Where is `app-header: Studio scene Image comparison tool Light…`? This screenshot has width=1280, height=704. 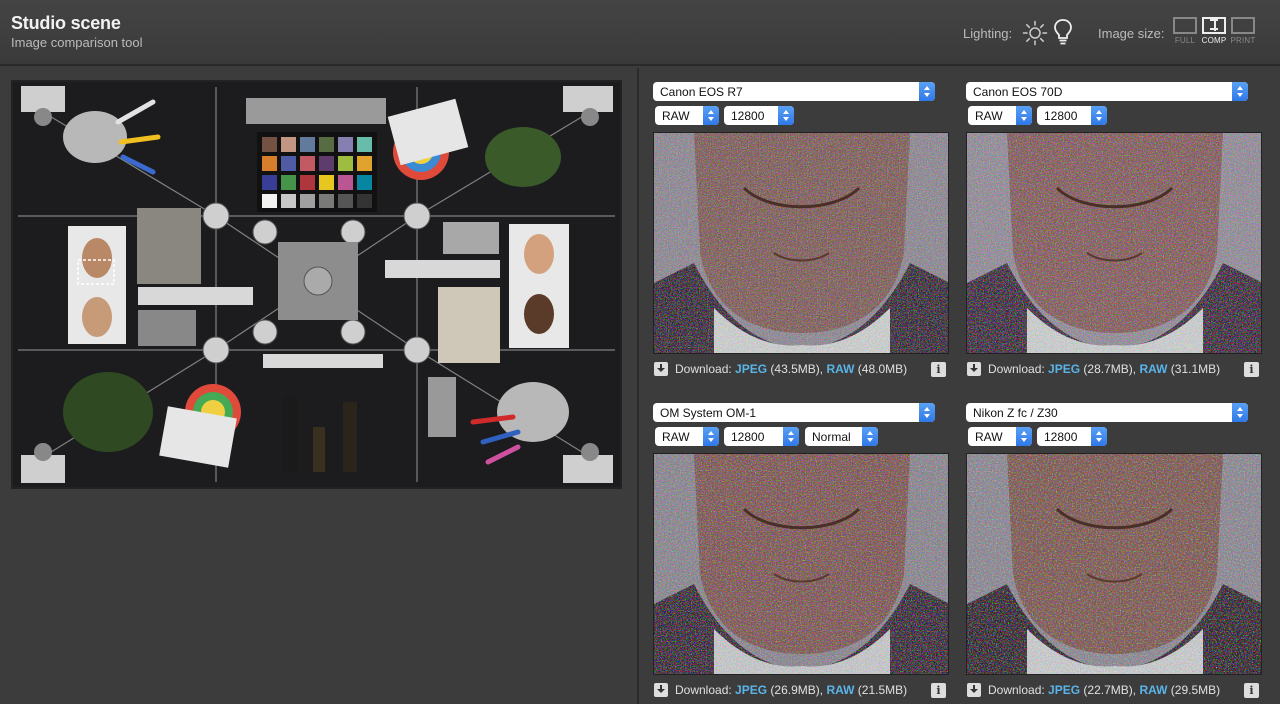
app-header: Studio scene Image comparison tool Light… is located at coordinates (640, 33).